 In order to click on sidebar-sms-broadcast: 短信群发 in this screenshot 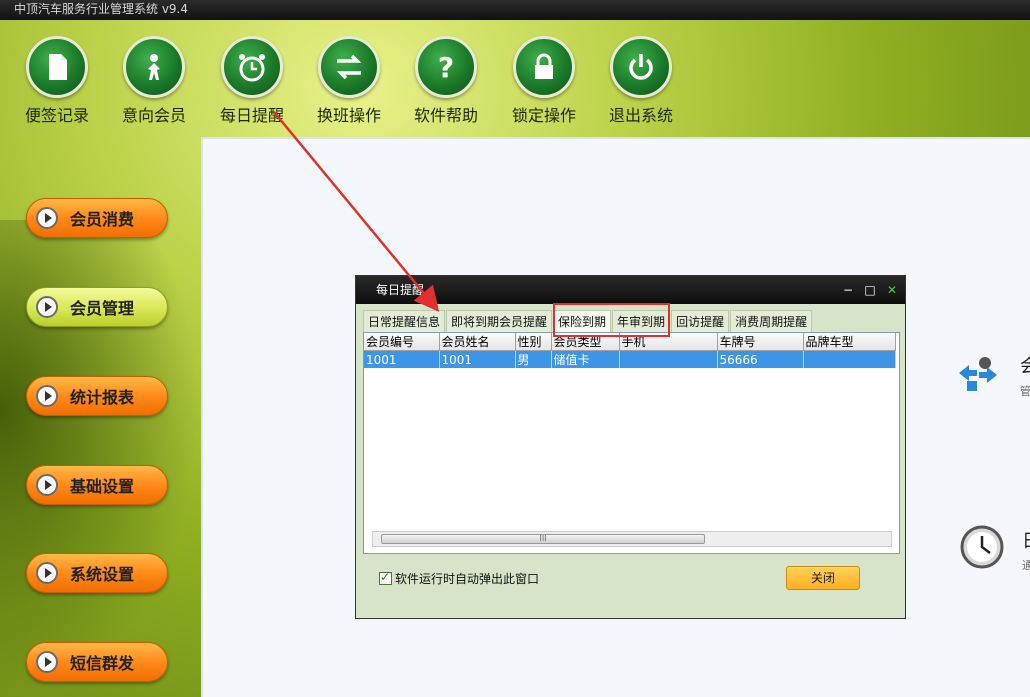, I will do `click(97, 662)`.